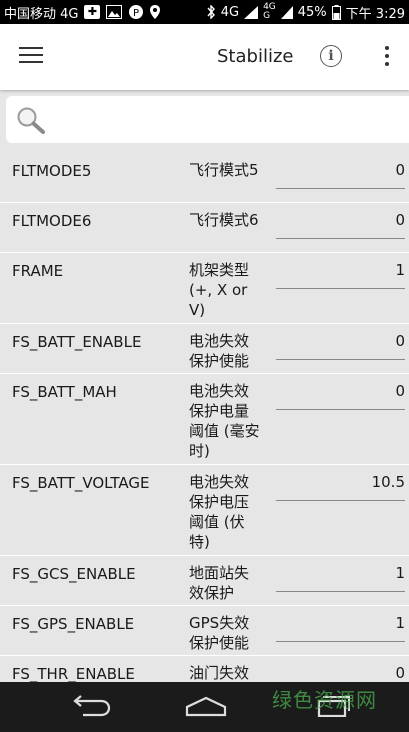 The width and height of the screenshot is (409, 732). What do you see at coordinates (31, 122) in the screenshot?
I see `search-icon` at bounding box center [31, 122].